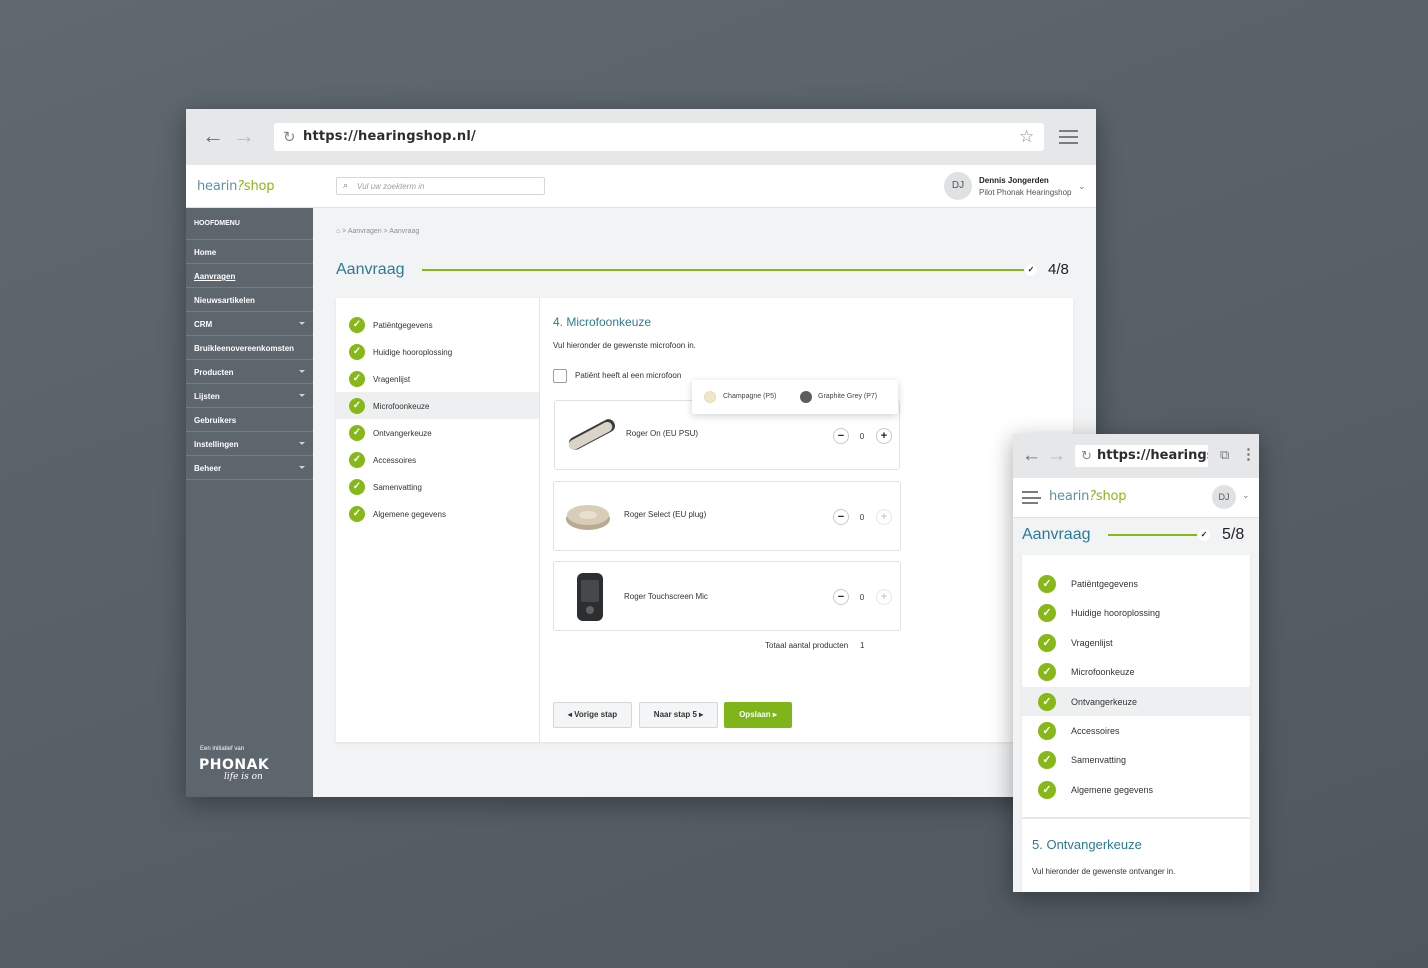  Describe the element at coordinates (560, 376) in the screenshot. I see `has-microphone-checkbox` at that location.